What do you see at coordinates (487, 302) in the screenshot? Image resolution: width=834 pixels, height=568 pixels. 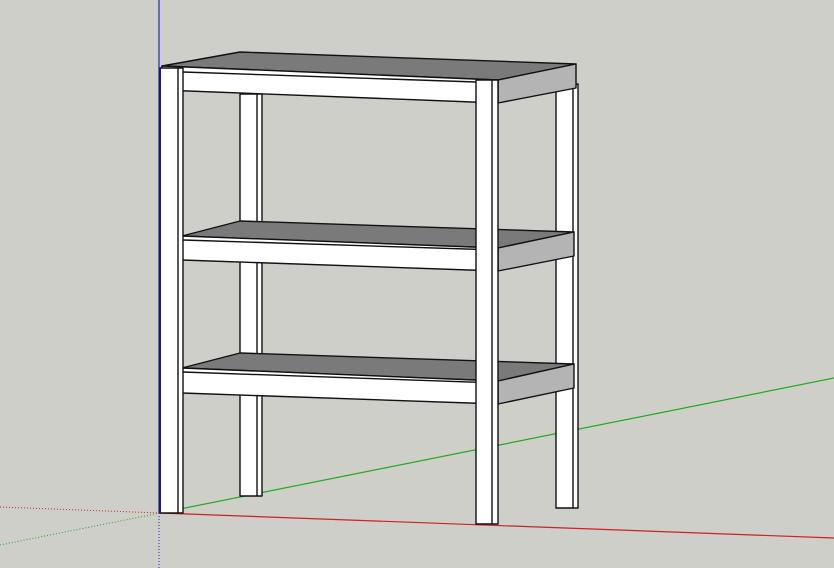 I see `front-right-leg` at bounding box center [487, 302].